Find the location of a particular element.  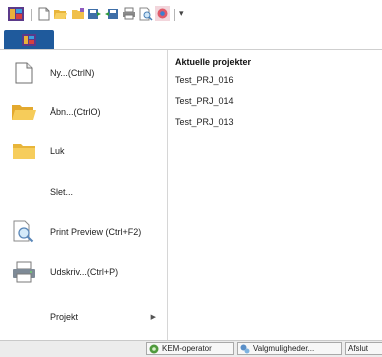

print-icon is located at coordinates (128, 13).